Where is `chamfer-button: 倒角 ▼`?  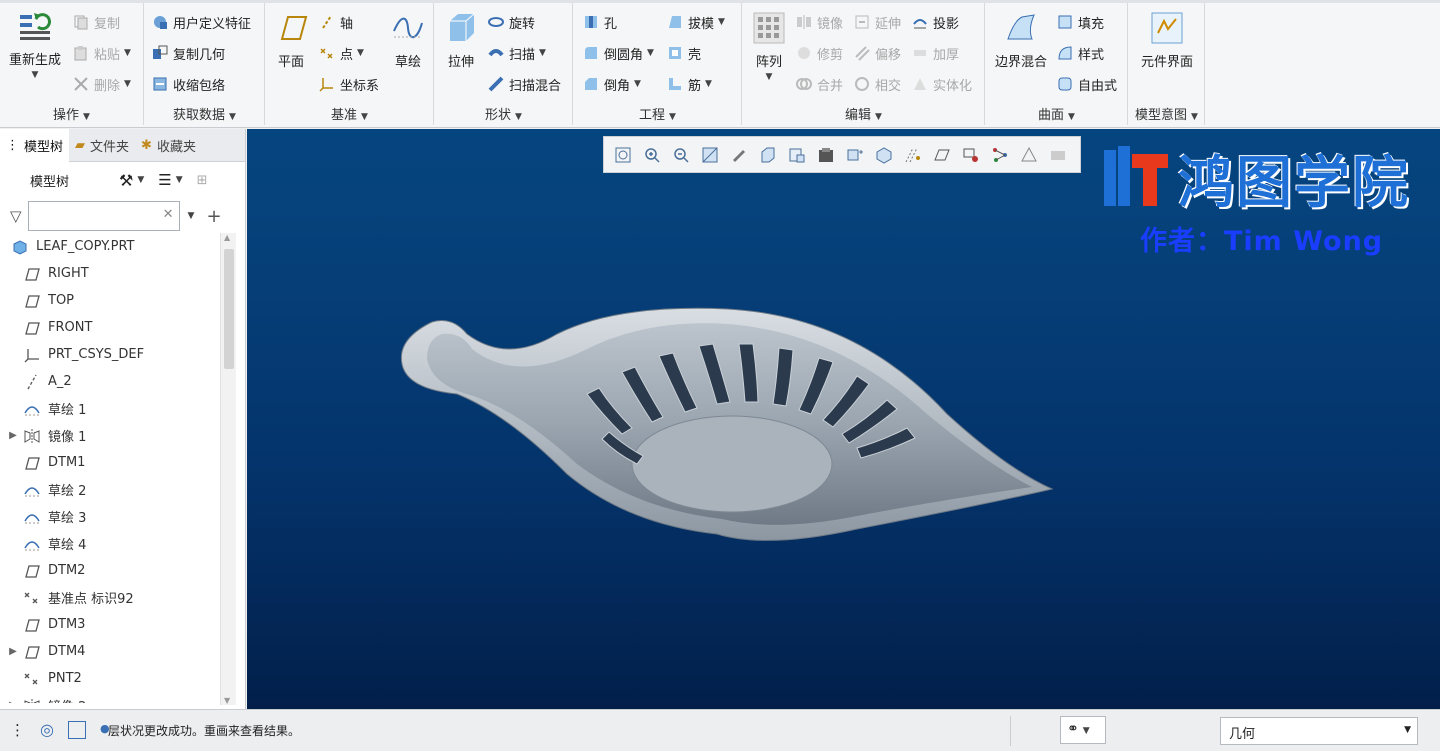 chamfer-button: 倒角 ▼ is located at coordinates (611, 84).